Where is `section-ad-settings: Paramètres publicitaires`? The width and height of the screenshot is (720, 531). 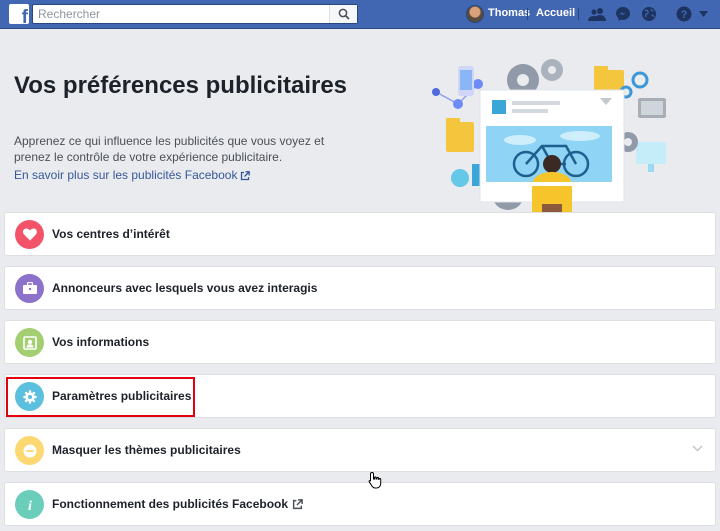
section-ad-settings: Paramètres publicitaires is located at coordinates (360, 396).